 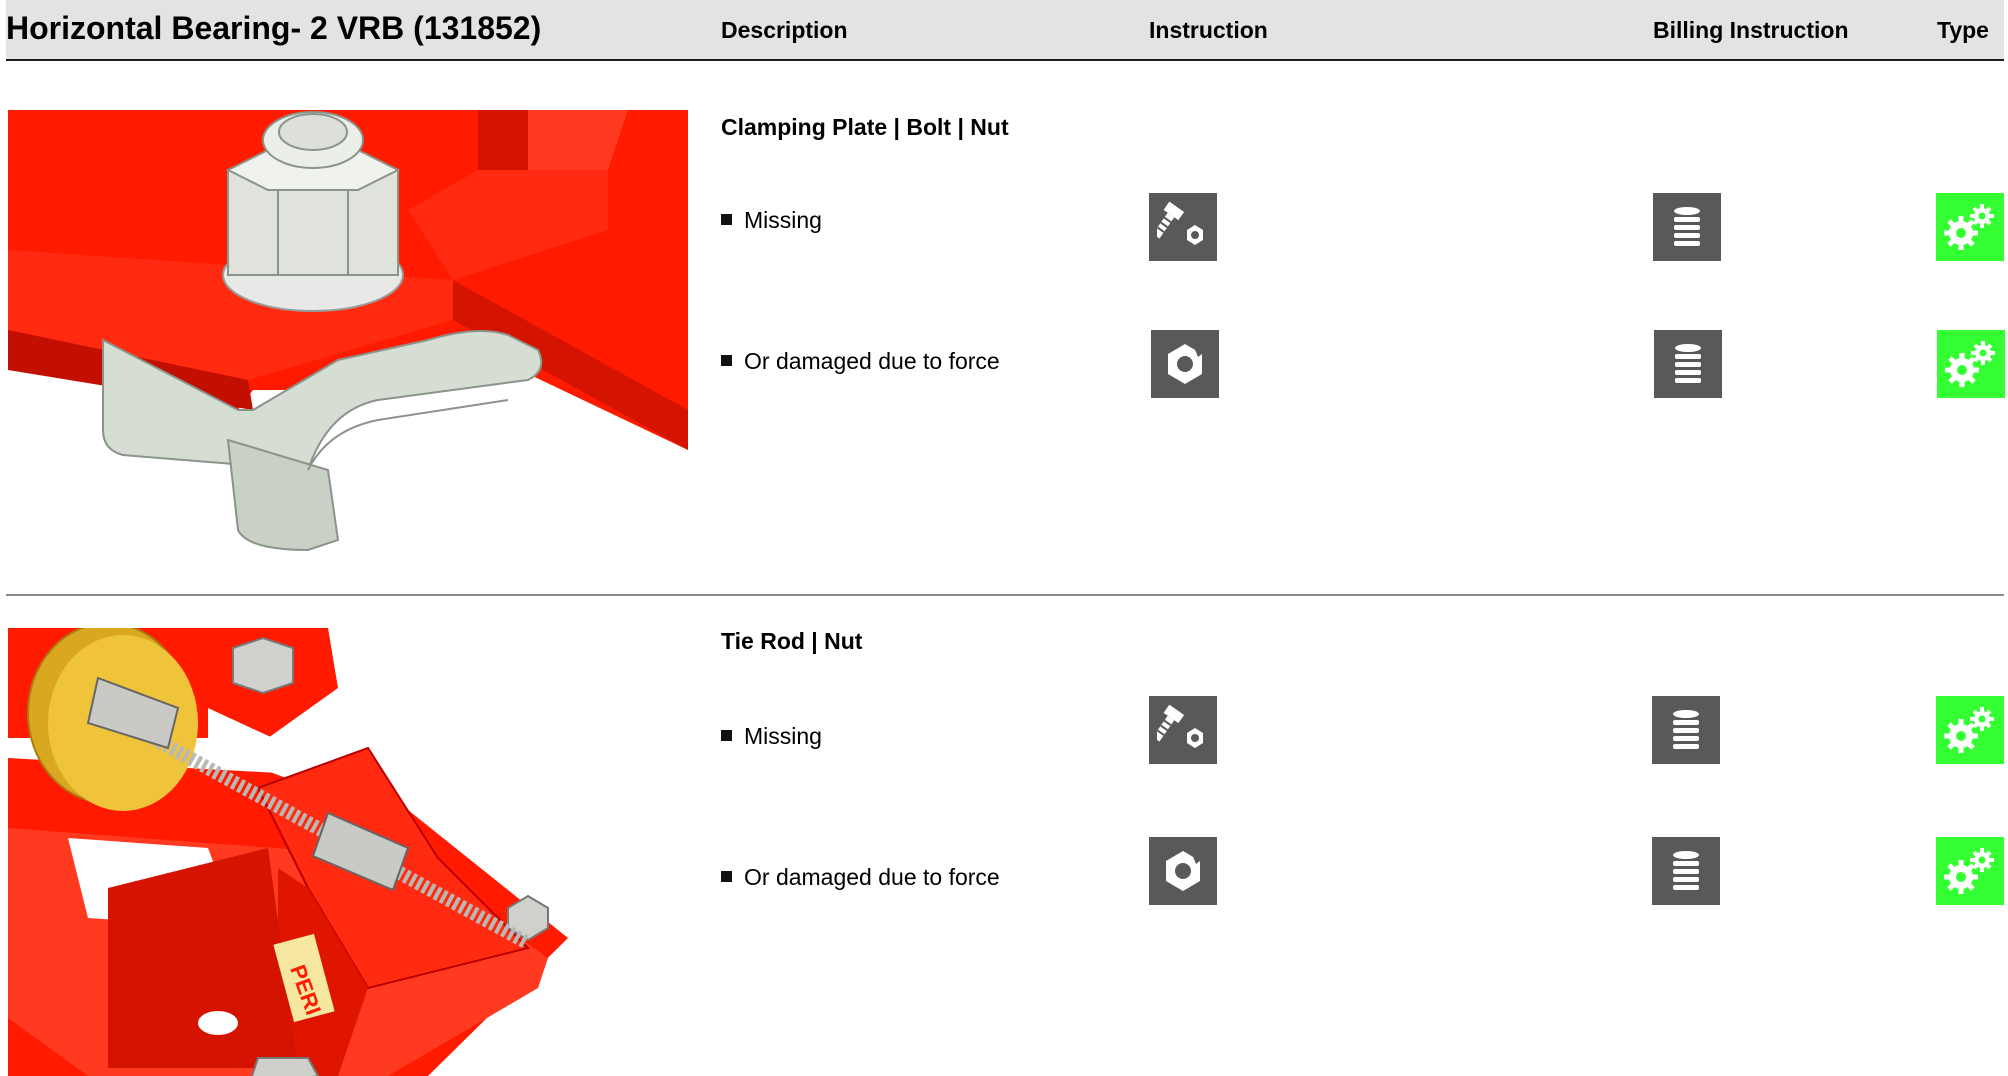 What do you see at coordinates (290, 852) in the screenshot?
I see `tie-rod-image: PERI` at bounding box center [290, 852].